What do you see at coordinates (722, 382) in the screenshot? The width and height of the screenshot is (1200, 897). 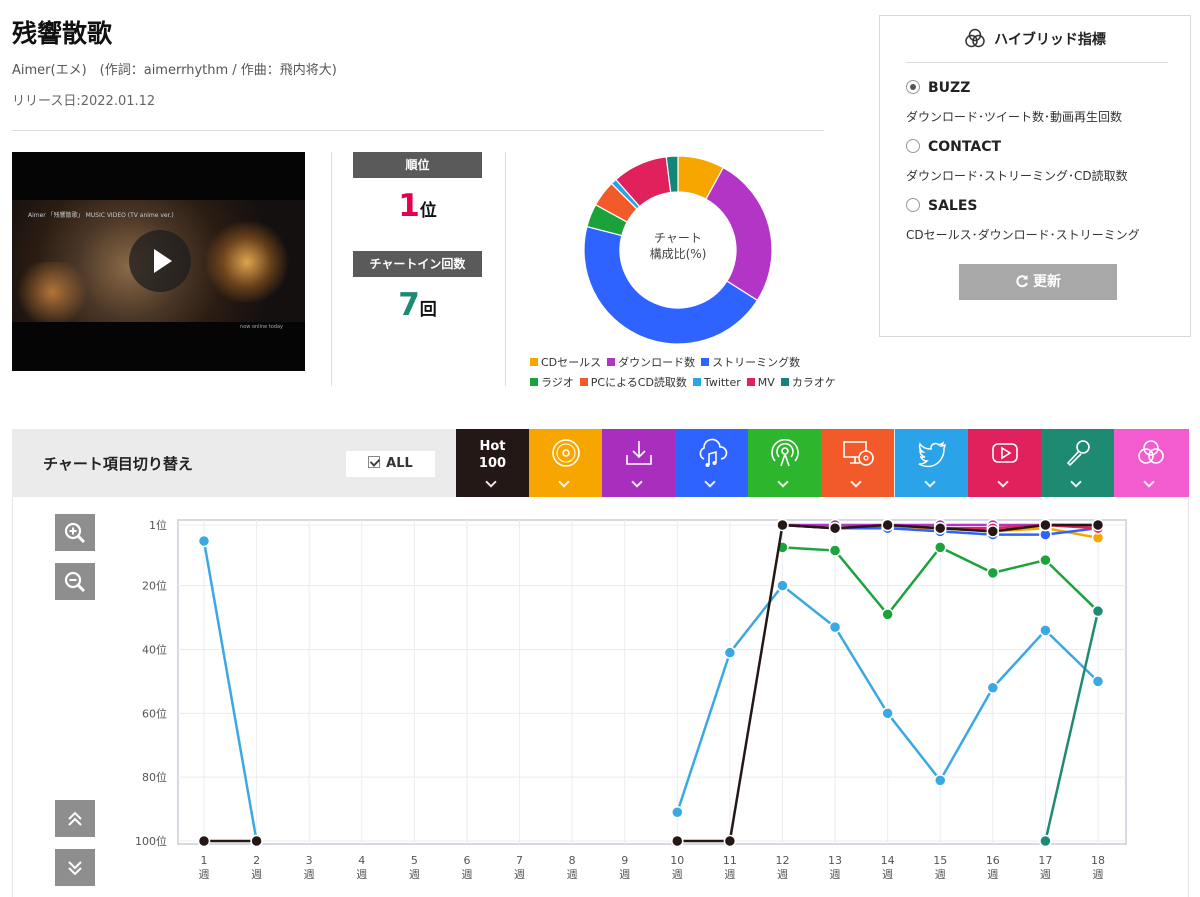 I see `legend-label: Twitter` at bounding box center [722, 382].